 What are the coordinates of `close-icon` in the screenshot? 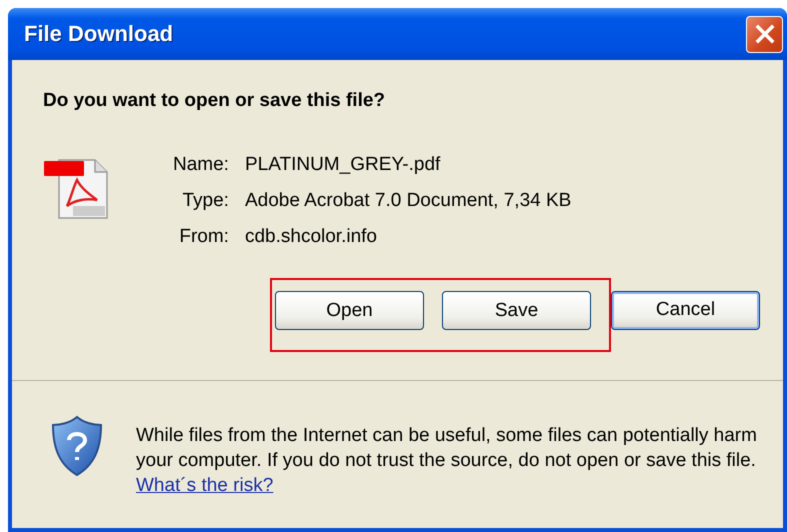 It's located at (764, 34).